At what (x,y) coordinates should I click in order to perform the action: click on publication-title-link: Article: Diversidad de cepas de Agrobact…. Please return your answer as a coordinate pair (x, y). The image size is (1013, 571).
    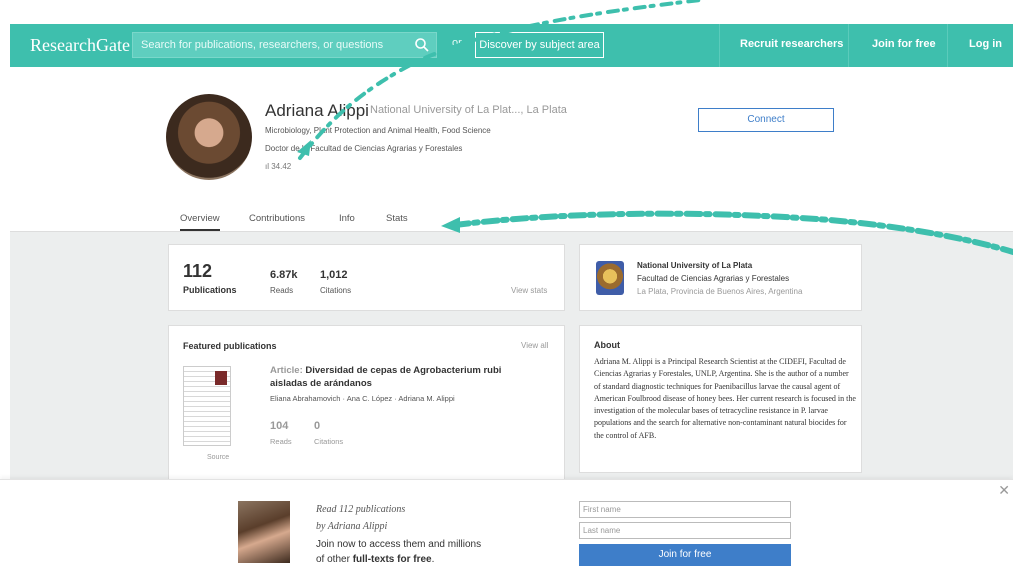
    Looking at the image, I should click on (400, 377).